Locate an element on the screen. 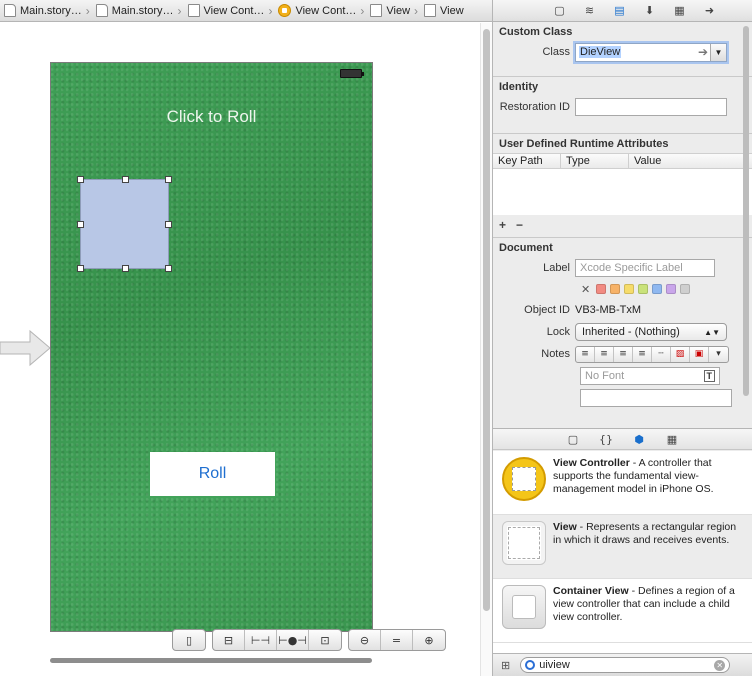  media-library-icon: ▦ is located at coordinates (672, 439).